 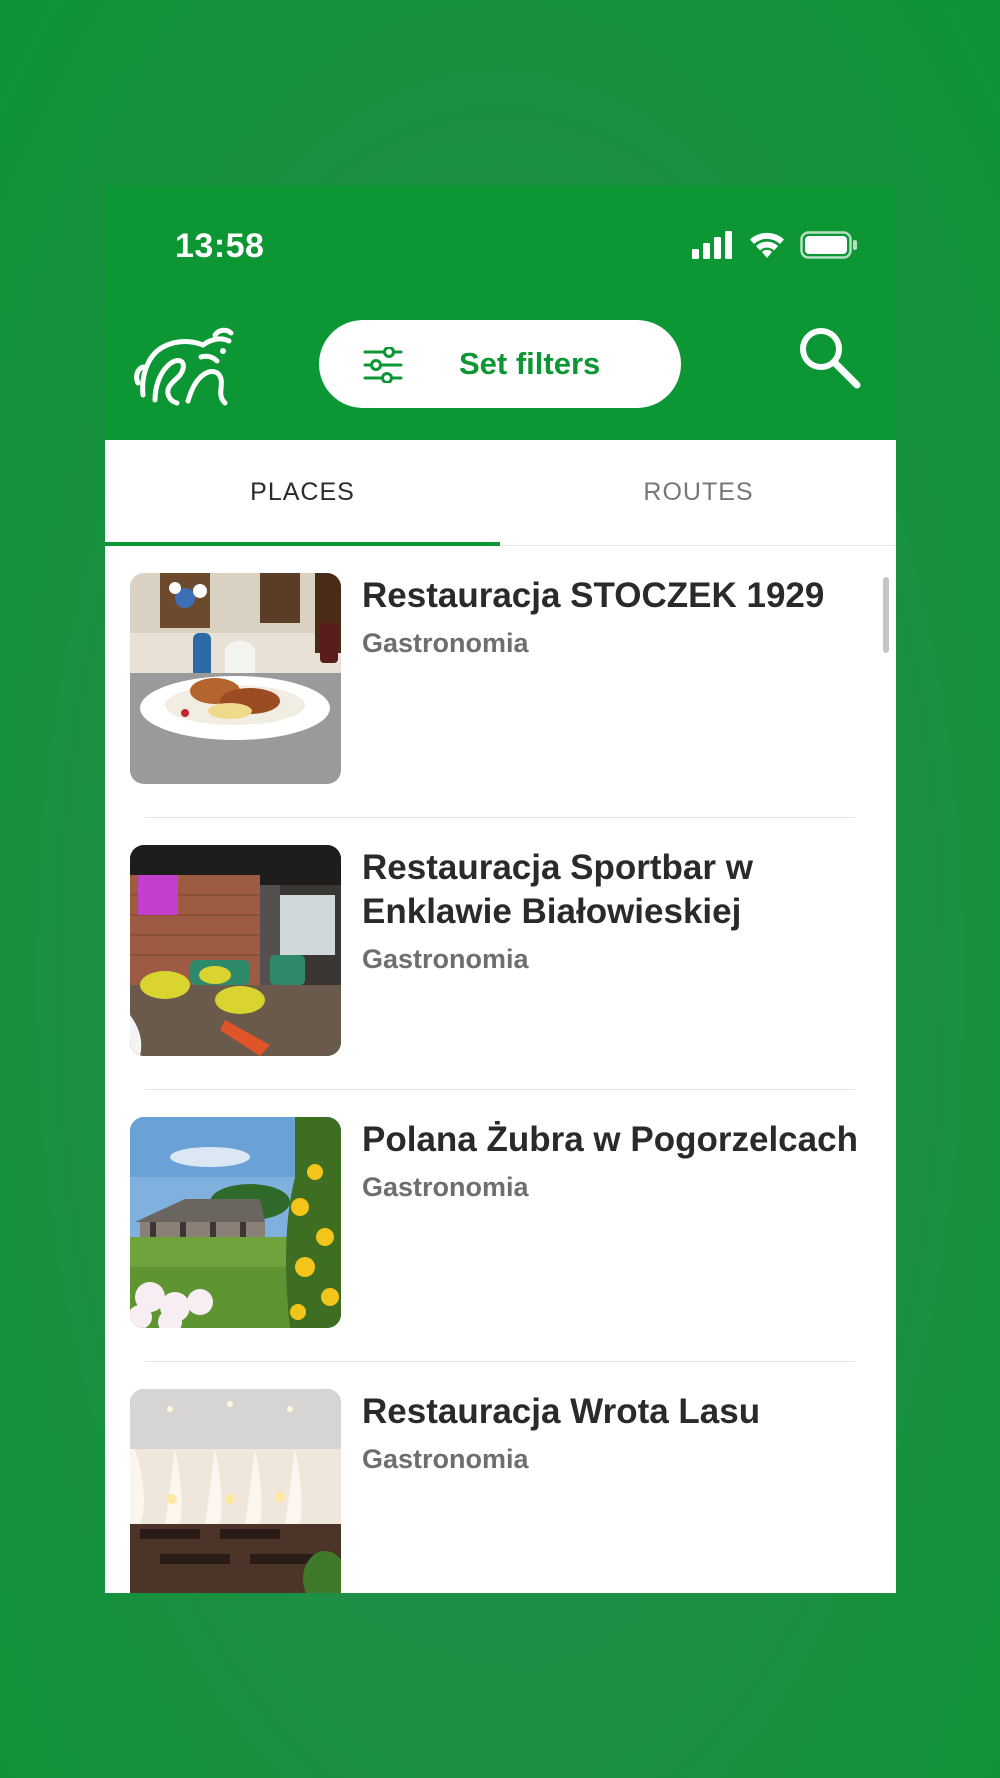 I want to click on tab-places-label: PLACES, so click(x=302, y=492).